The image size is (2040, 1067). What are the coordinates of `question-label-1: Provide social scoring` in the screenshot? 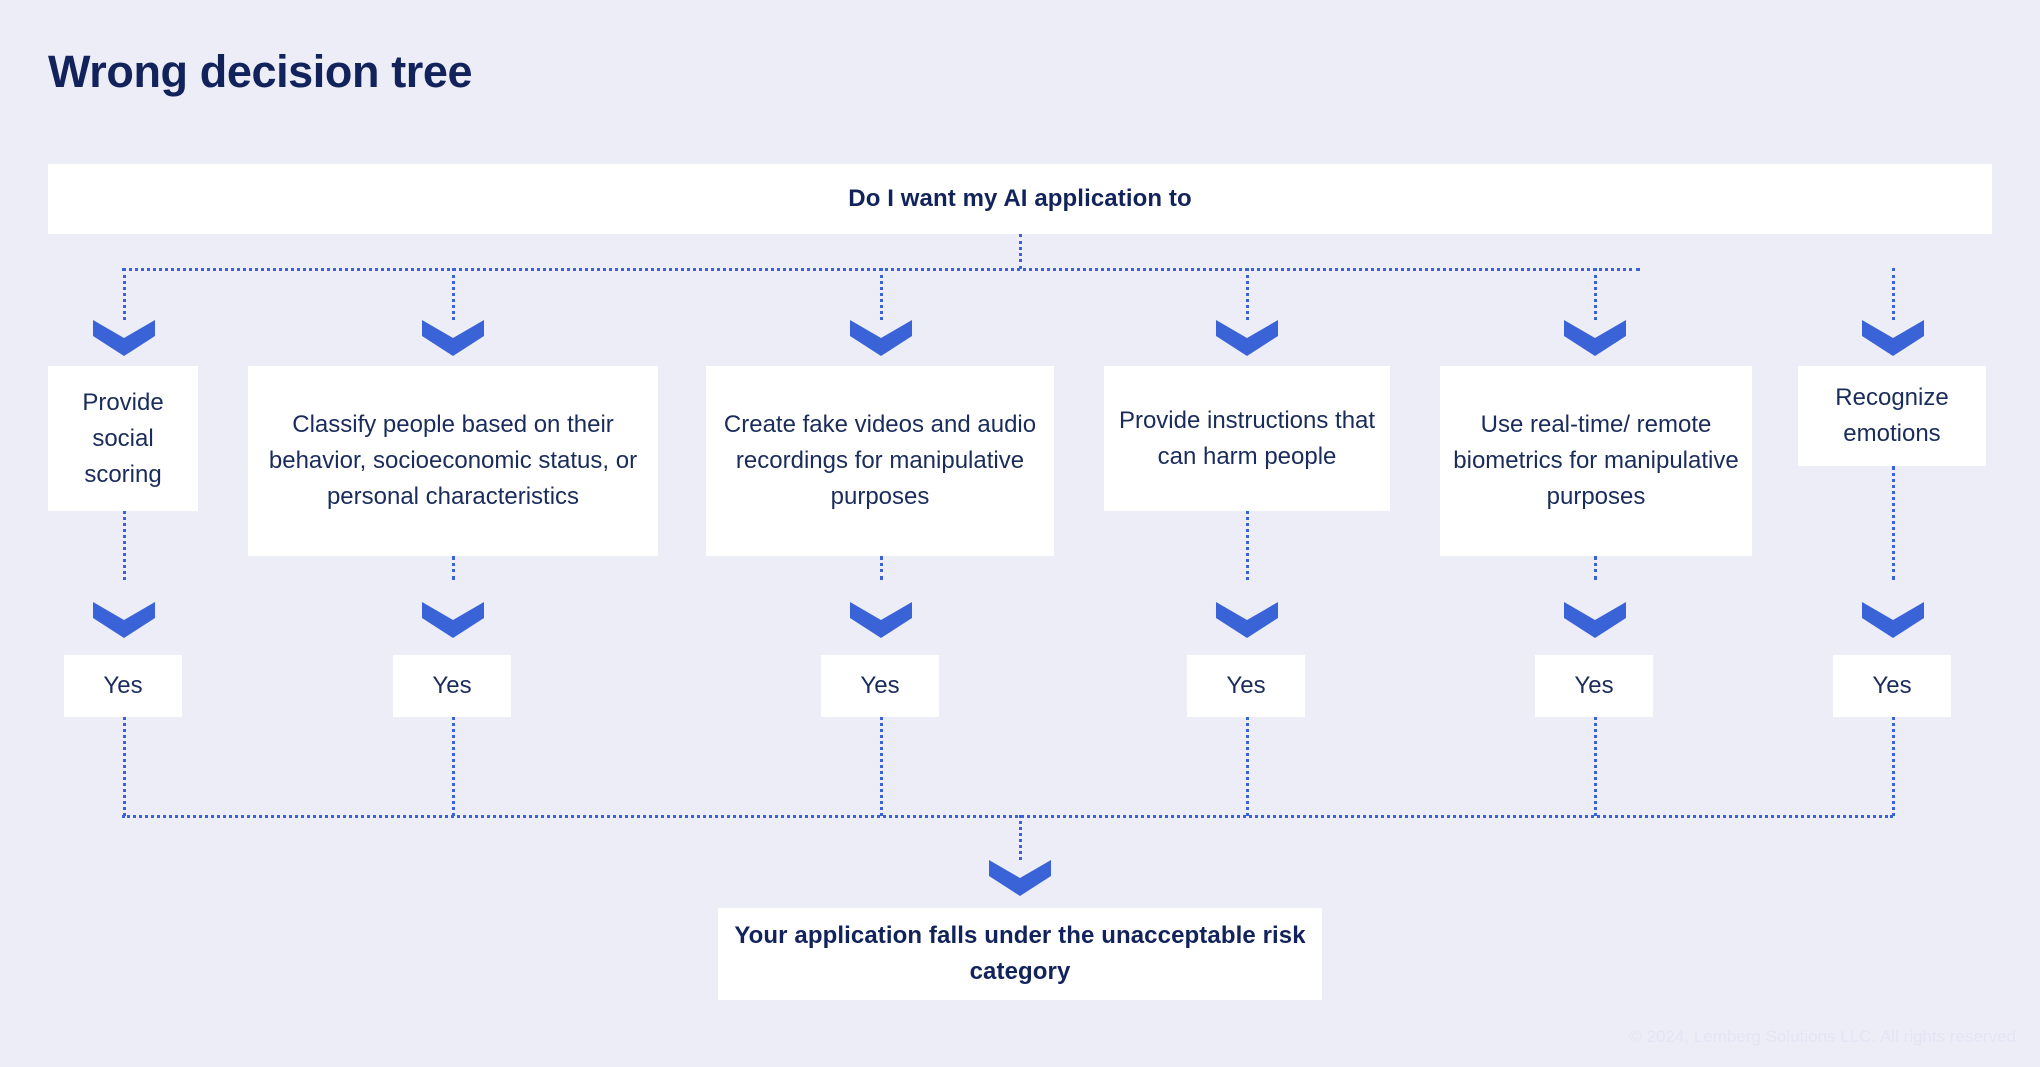 It's located at (123, 438).